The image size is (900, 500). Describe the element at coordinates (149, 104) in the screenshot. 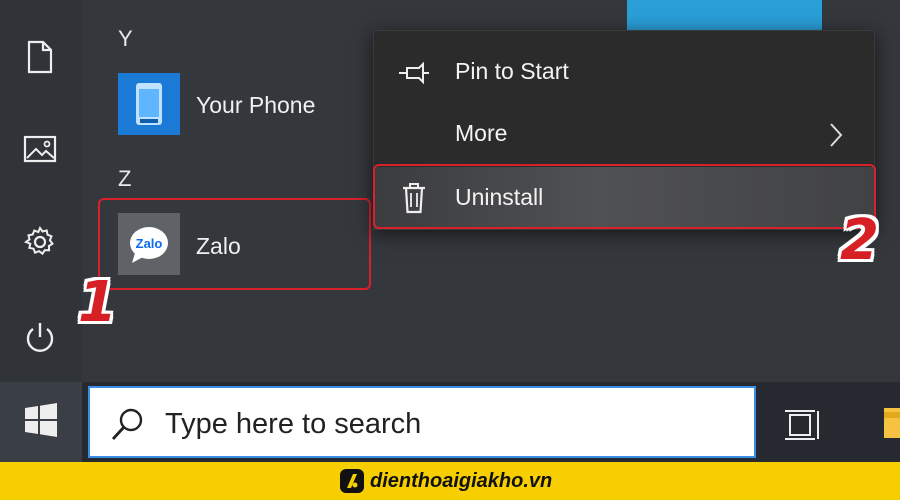

I see `your-phone-icon` at that location.